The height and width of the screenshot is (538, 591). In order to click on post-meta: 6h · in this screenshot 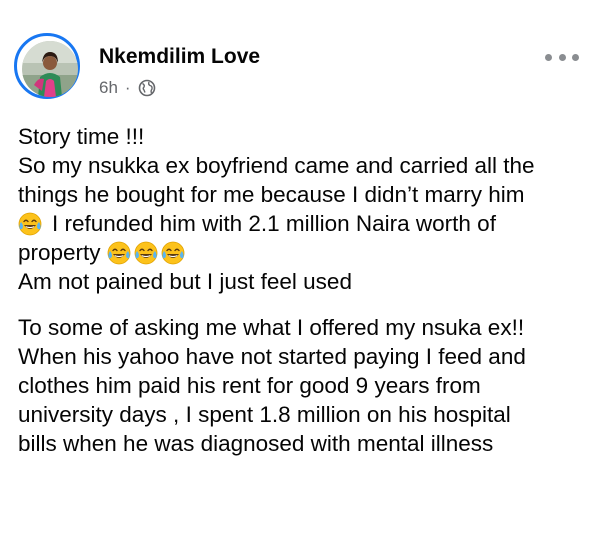, I will do `click(127, 88)`.